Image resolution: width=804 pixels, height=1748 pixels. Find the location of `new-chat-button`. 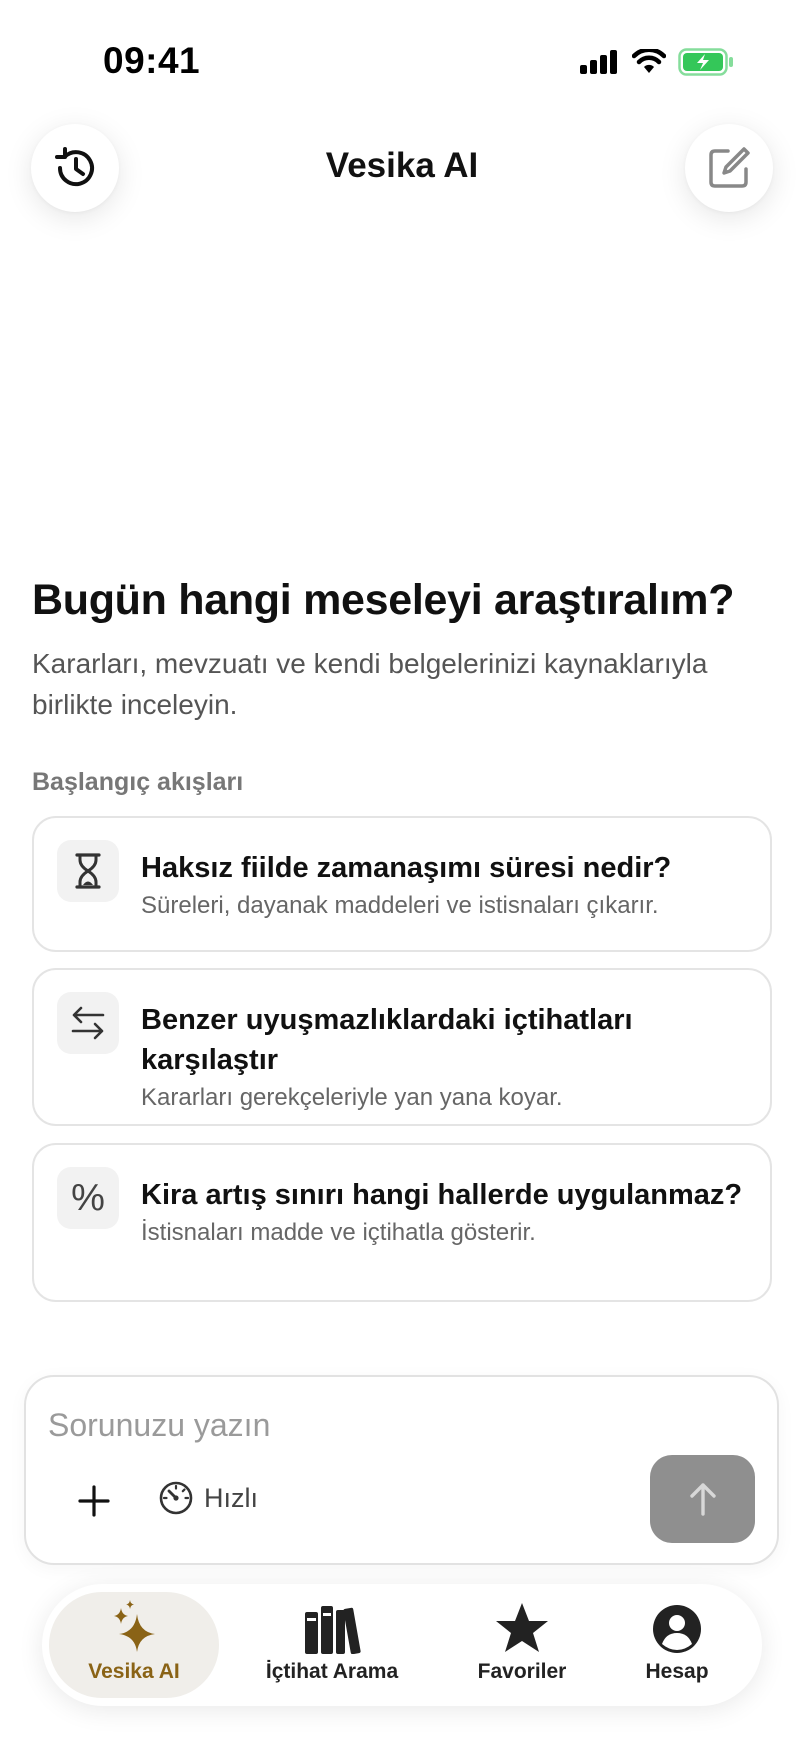

new-chat-button is located at coordinates (729, 168).